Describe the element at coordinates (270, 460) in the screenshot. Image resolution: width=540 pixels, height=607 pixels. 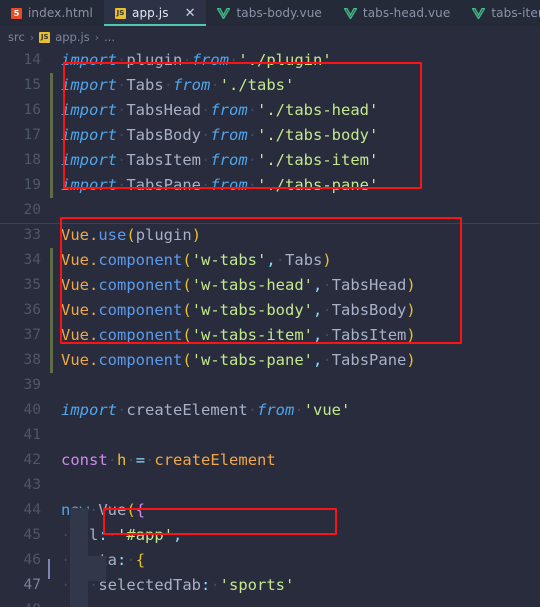
I see `code-line: 42 const·h·=·createElement` at that location.